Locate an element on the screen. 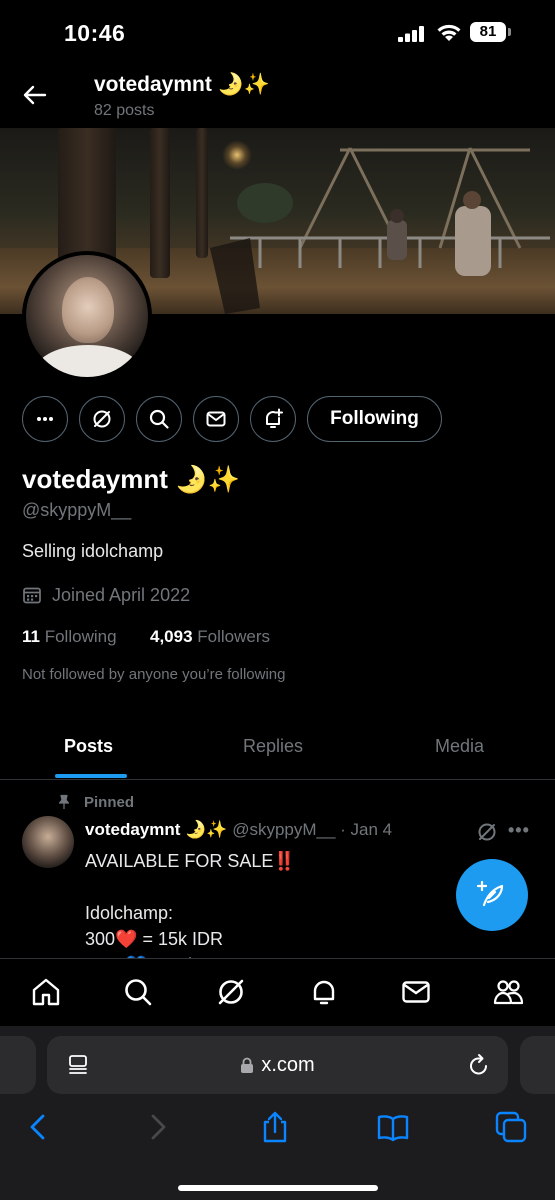 The width and height of the screenshot is (555, 1200). more-icon is located at coordinates (45, 419).